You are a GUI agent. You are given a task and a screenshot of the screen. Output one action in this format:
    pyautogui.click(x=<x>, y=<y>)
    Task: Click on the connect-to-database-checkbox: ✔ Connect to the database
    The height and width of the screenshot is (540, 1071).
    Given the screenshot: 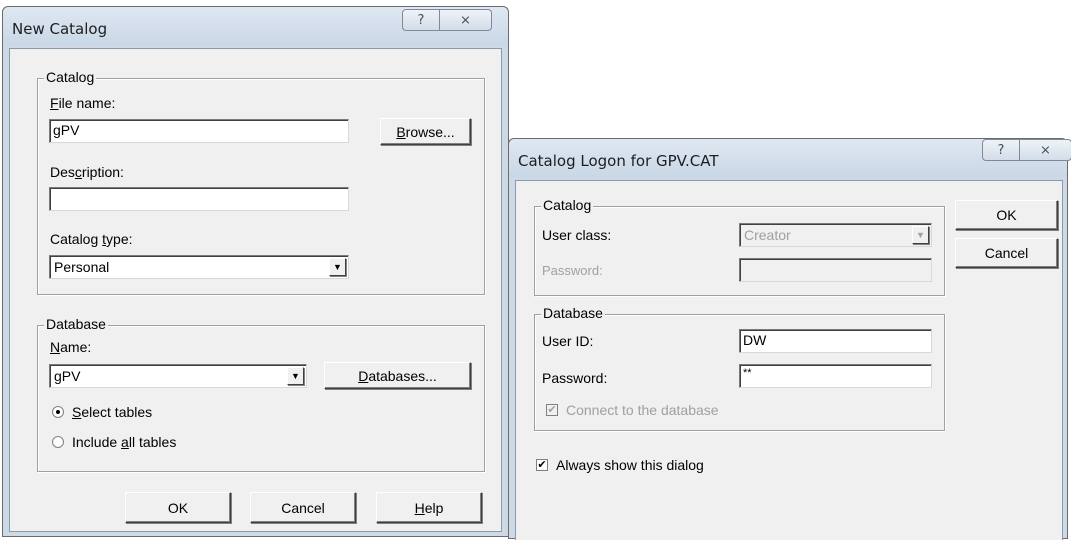 What is the action you would take?
    pyautogui.click(x=632, y=410)
    